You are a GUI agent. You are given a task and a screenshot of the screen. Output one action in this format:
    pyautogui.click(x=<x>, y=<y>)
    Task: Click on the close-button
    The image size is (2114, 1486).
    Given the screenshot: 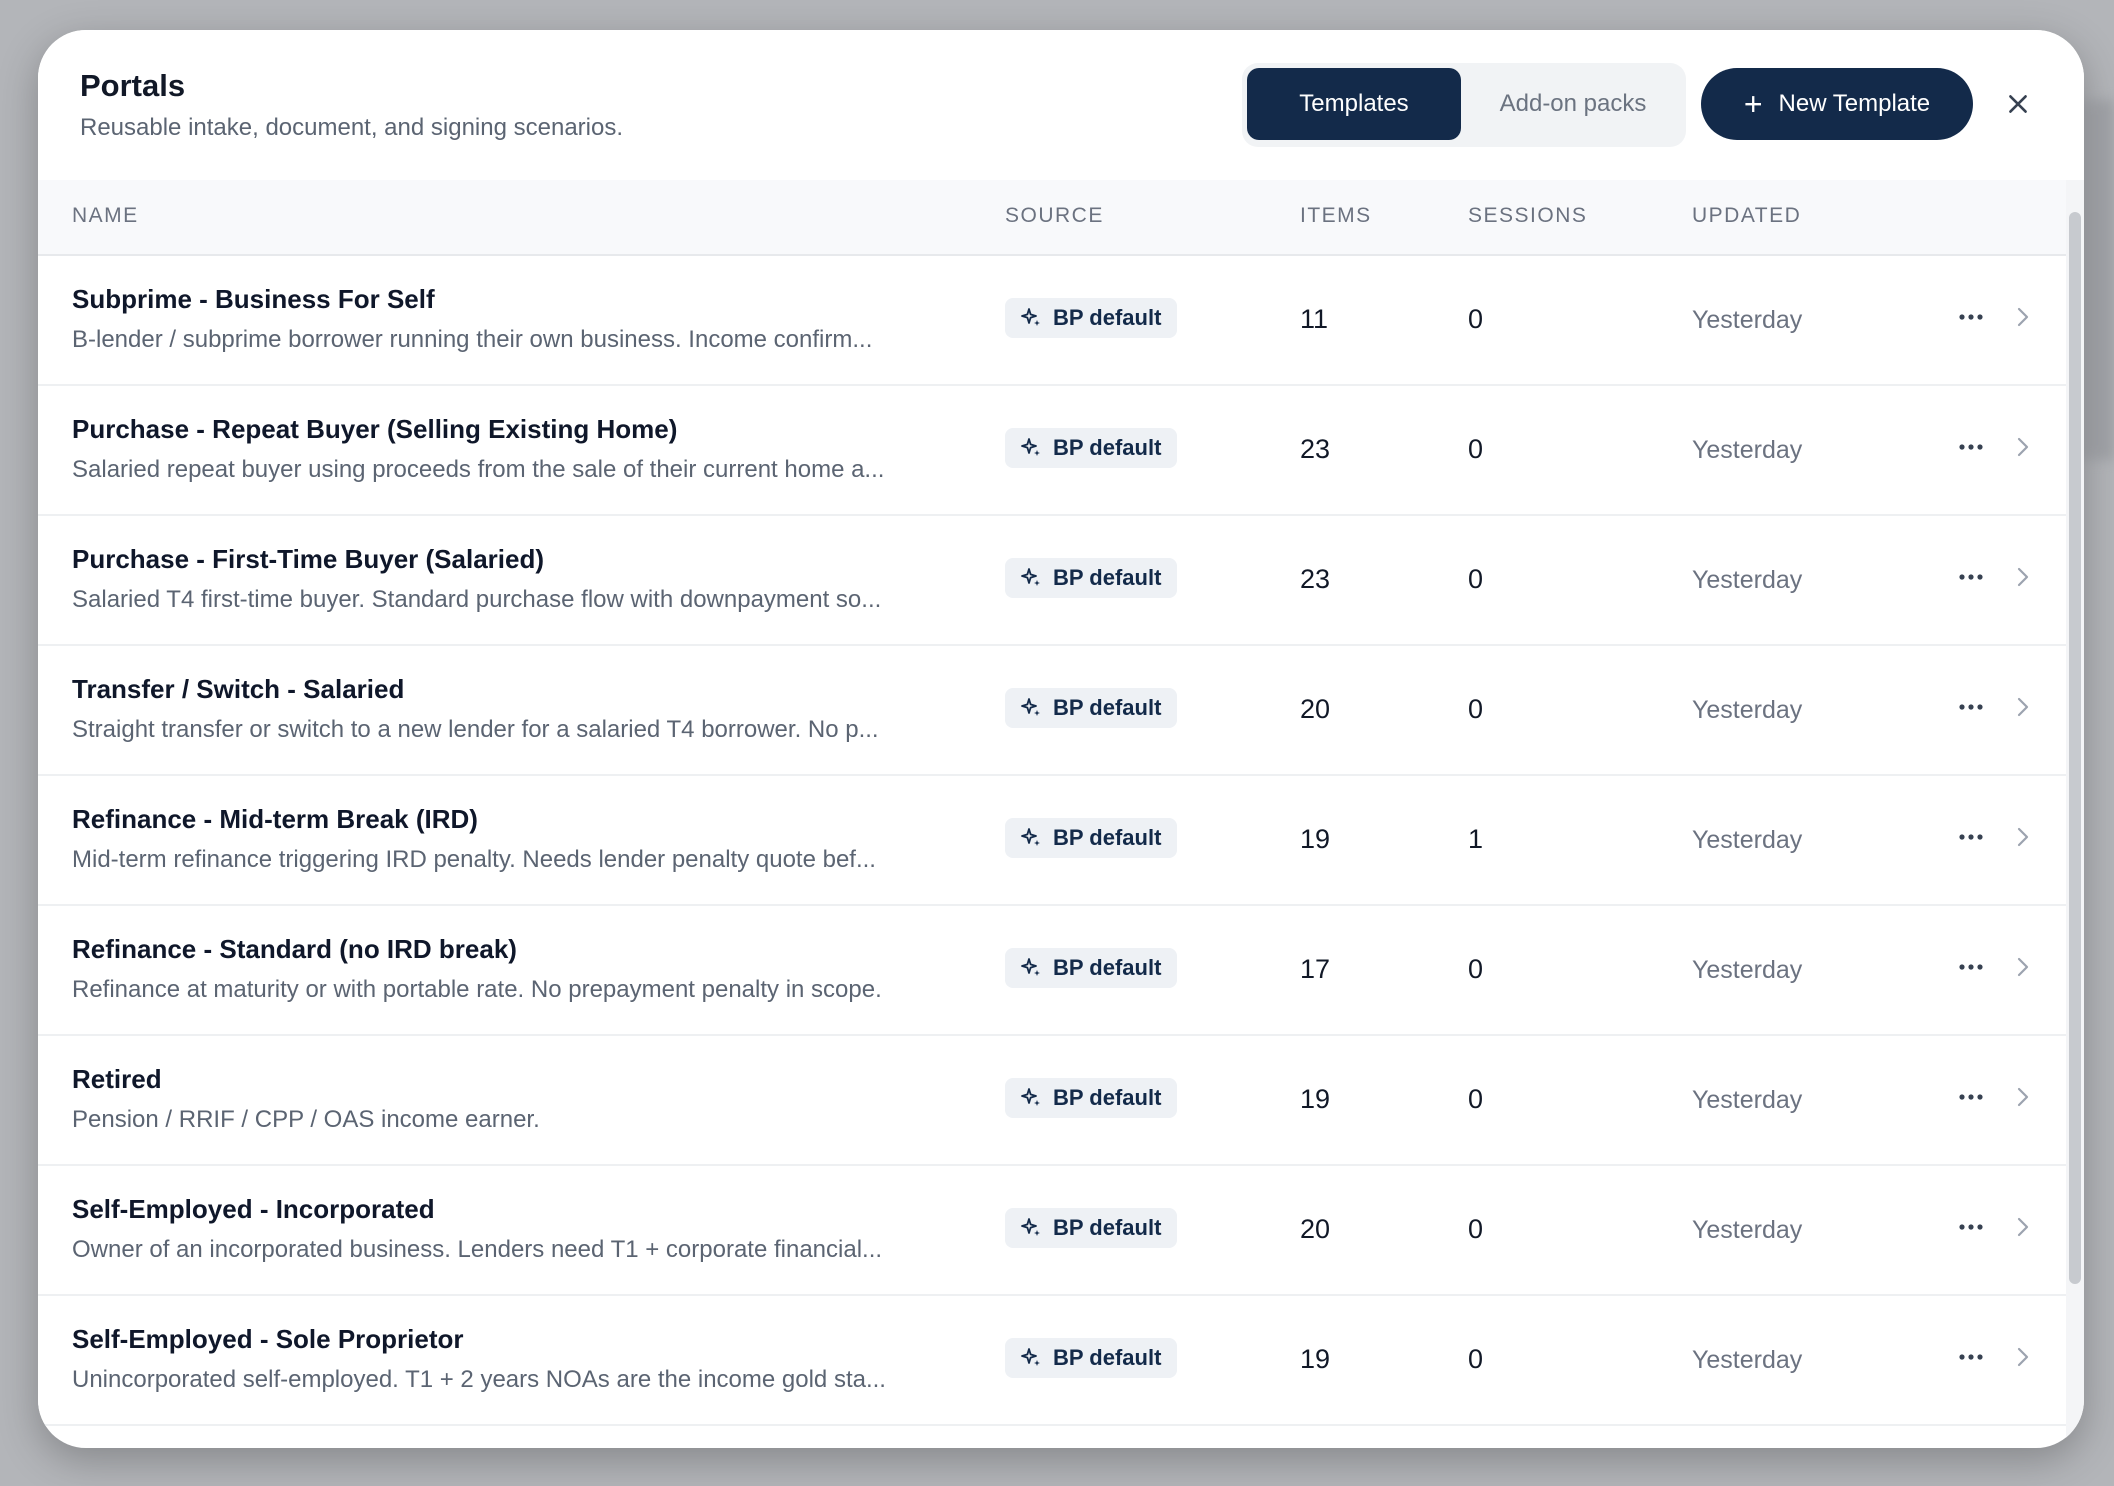 What is the action you would take?
    pyautogui.click(x=2018, y=104)
    